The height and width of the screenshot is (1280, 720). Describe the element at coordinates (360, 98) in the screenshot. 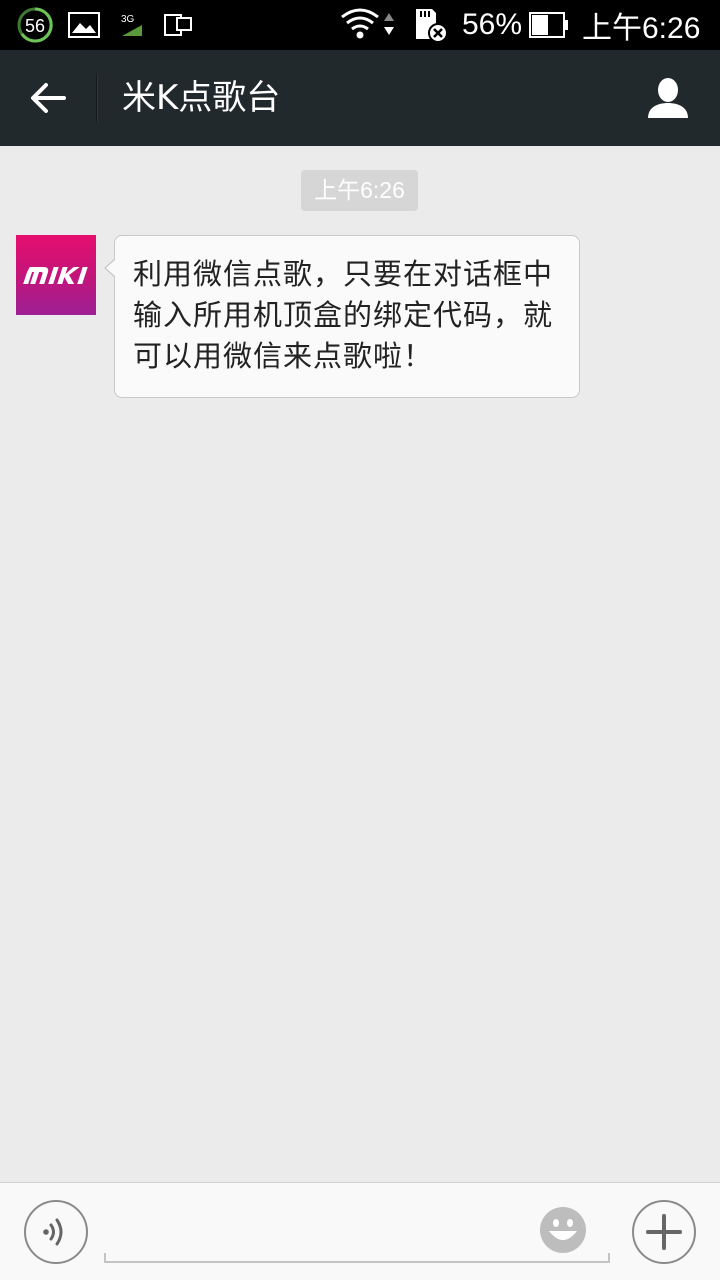

I see `header: 米K点歌台` at that location.